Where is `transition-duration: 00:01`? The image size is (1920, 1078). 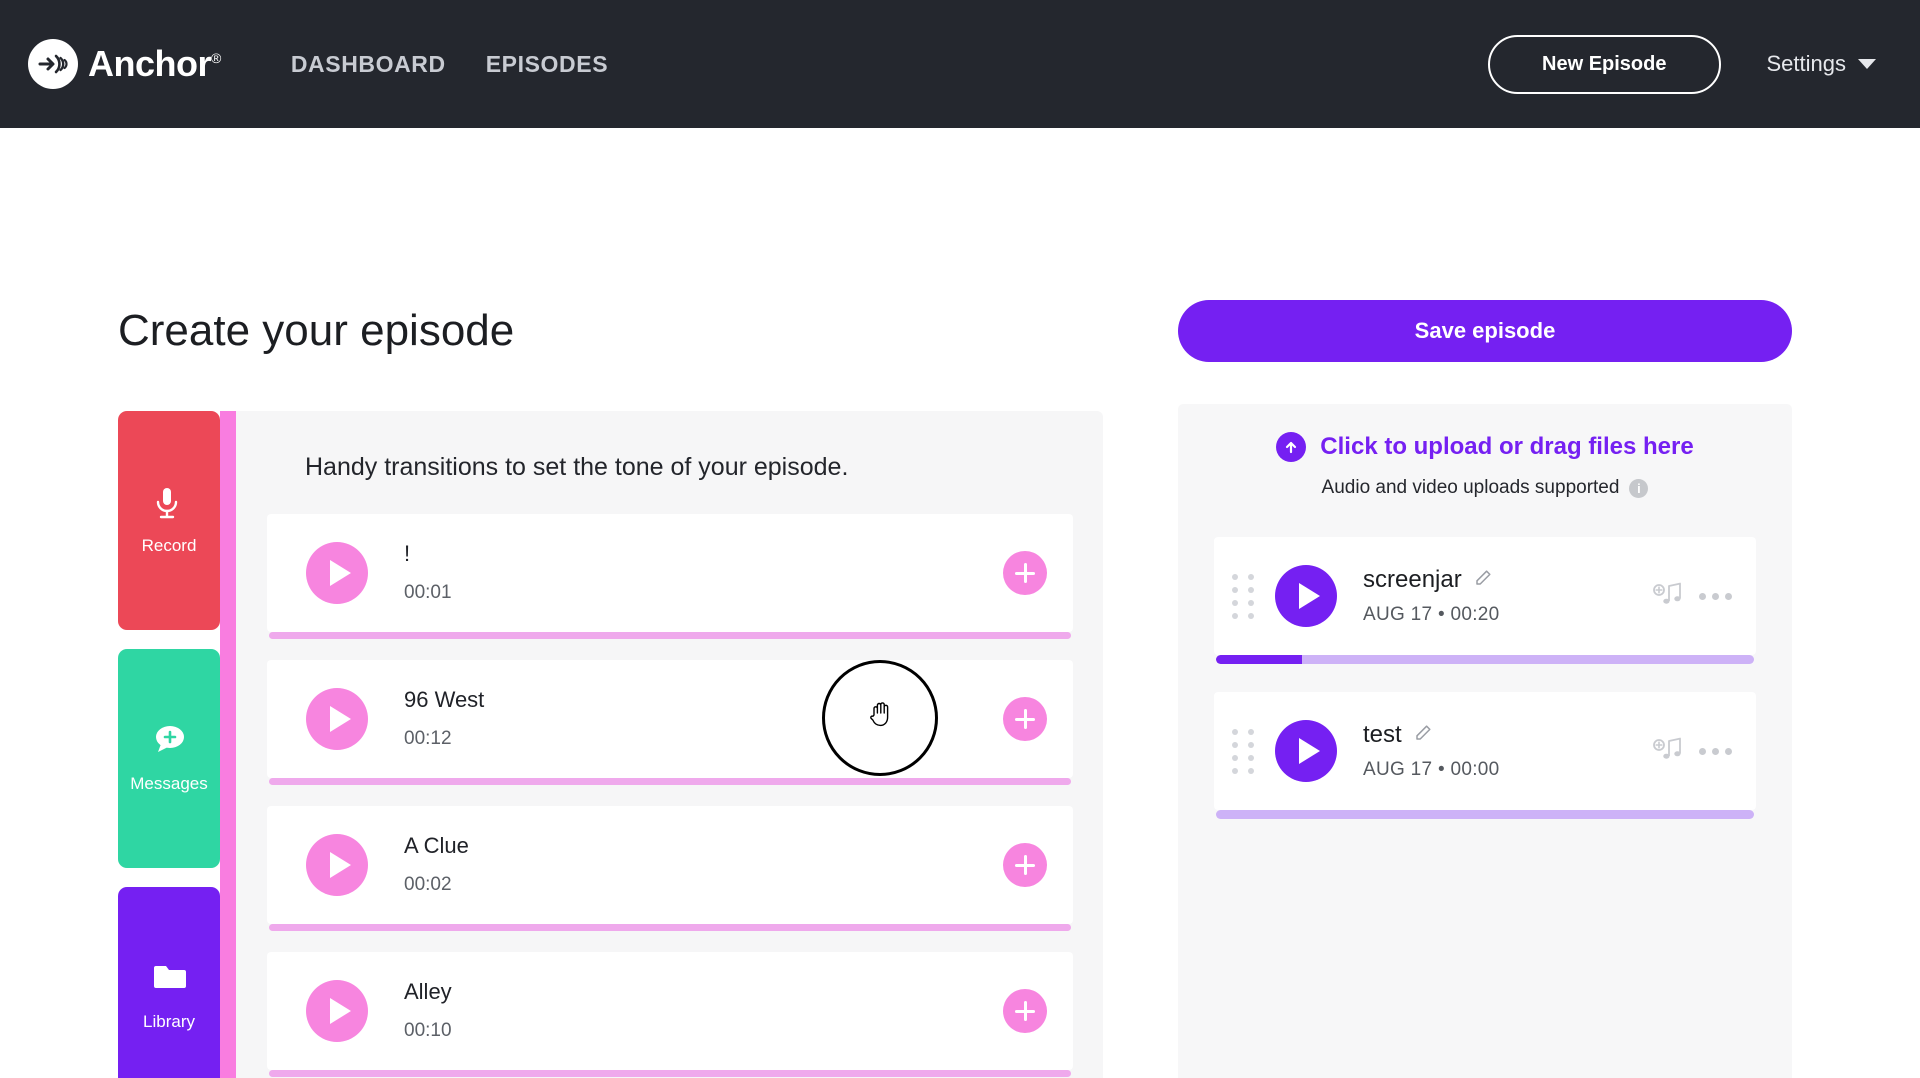
transition-duration: 00:01 is located at coordinates (428, 592).